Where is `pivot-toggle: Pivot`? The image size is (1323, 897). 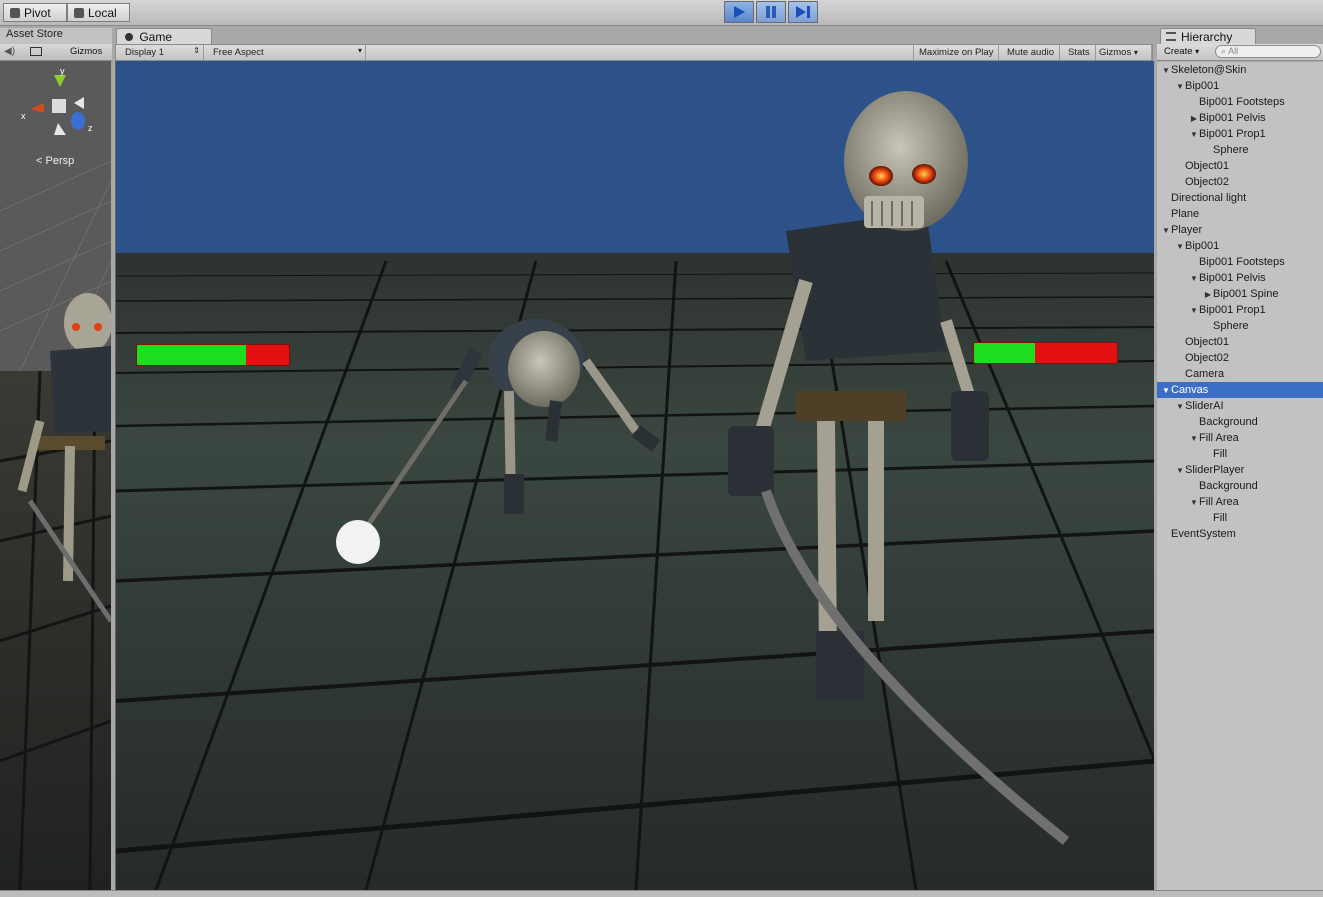 pivot-toggle: Pivot is located at coordinates (35, 12).